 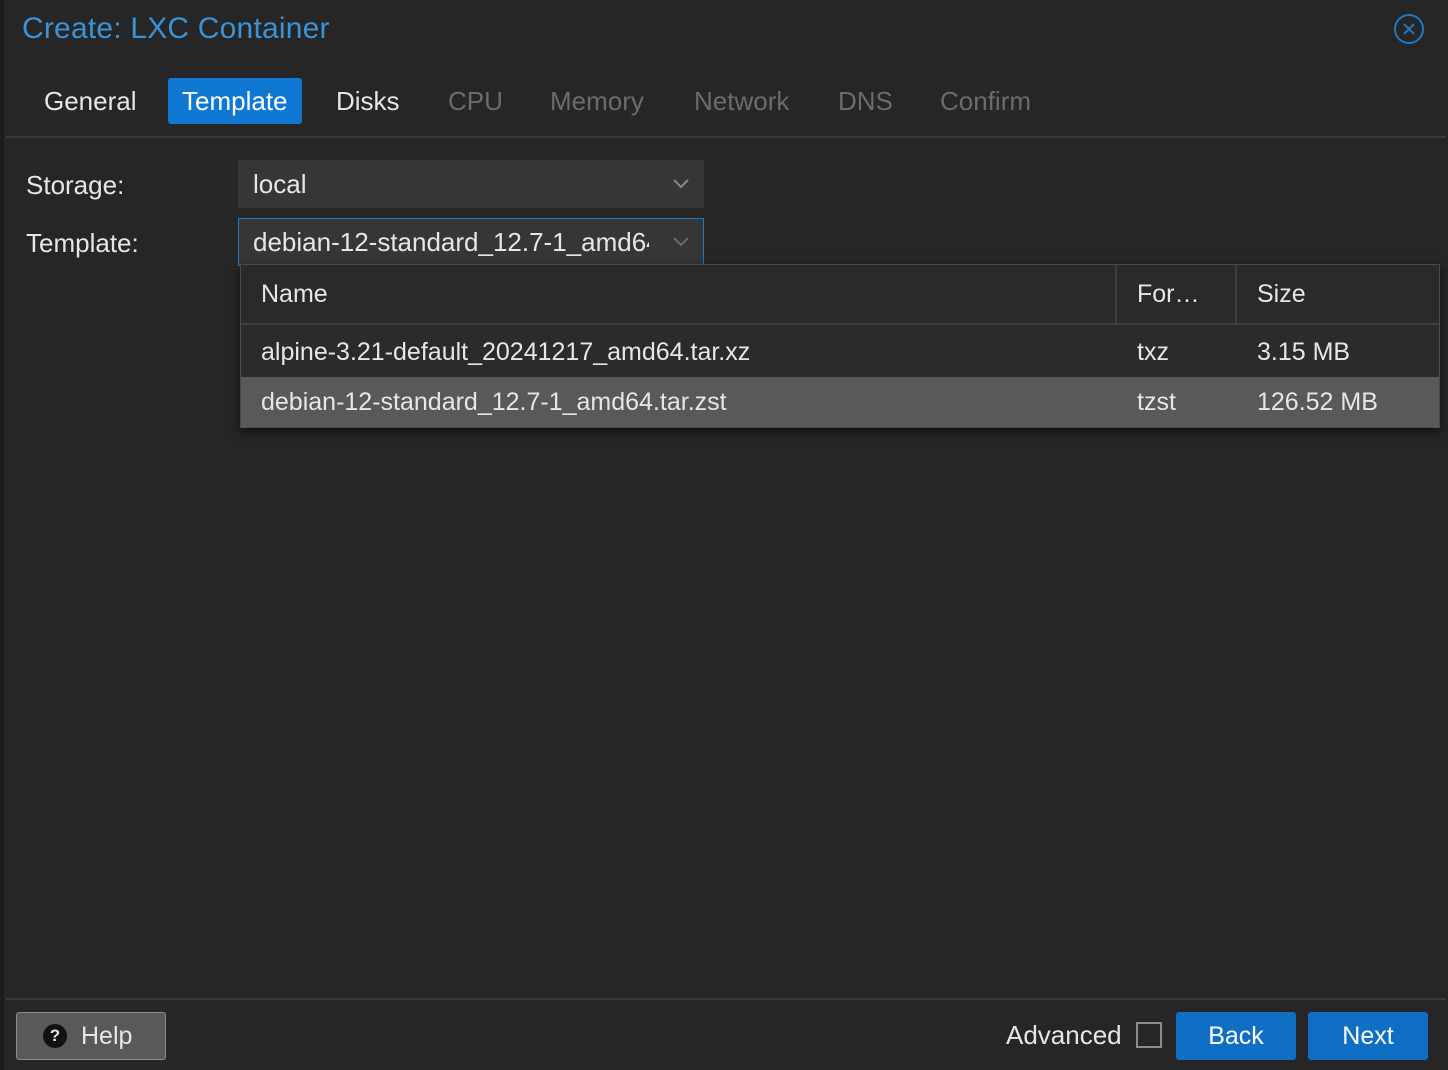 I want to click on row-name: debian-12-standard_12.7-1_amd64.tar.zst, so click(x=494, y=402).